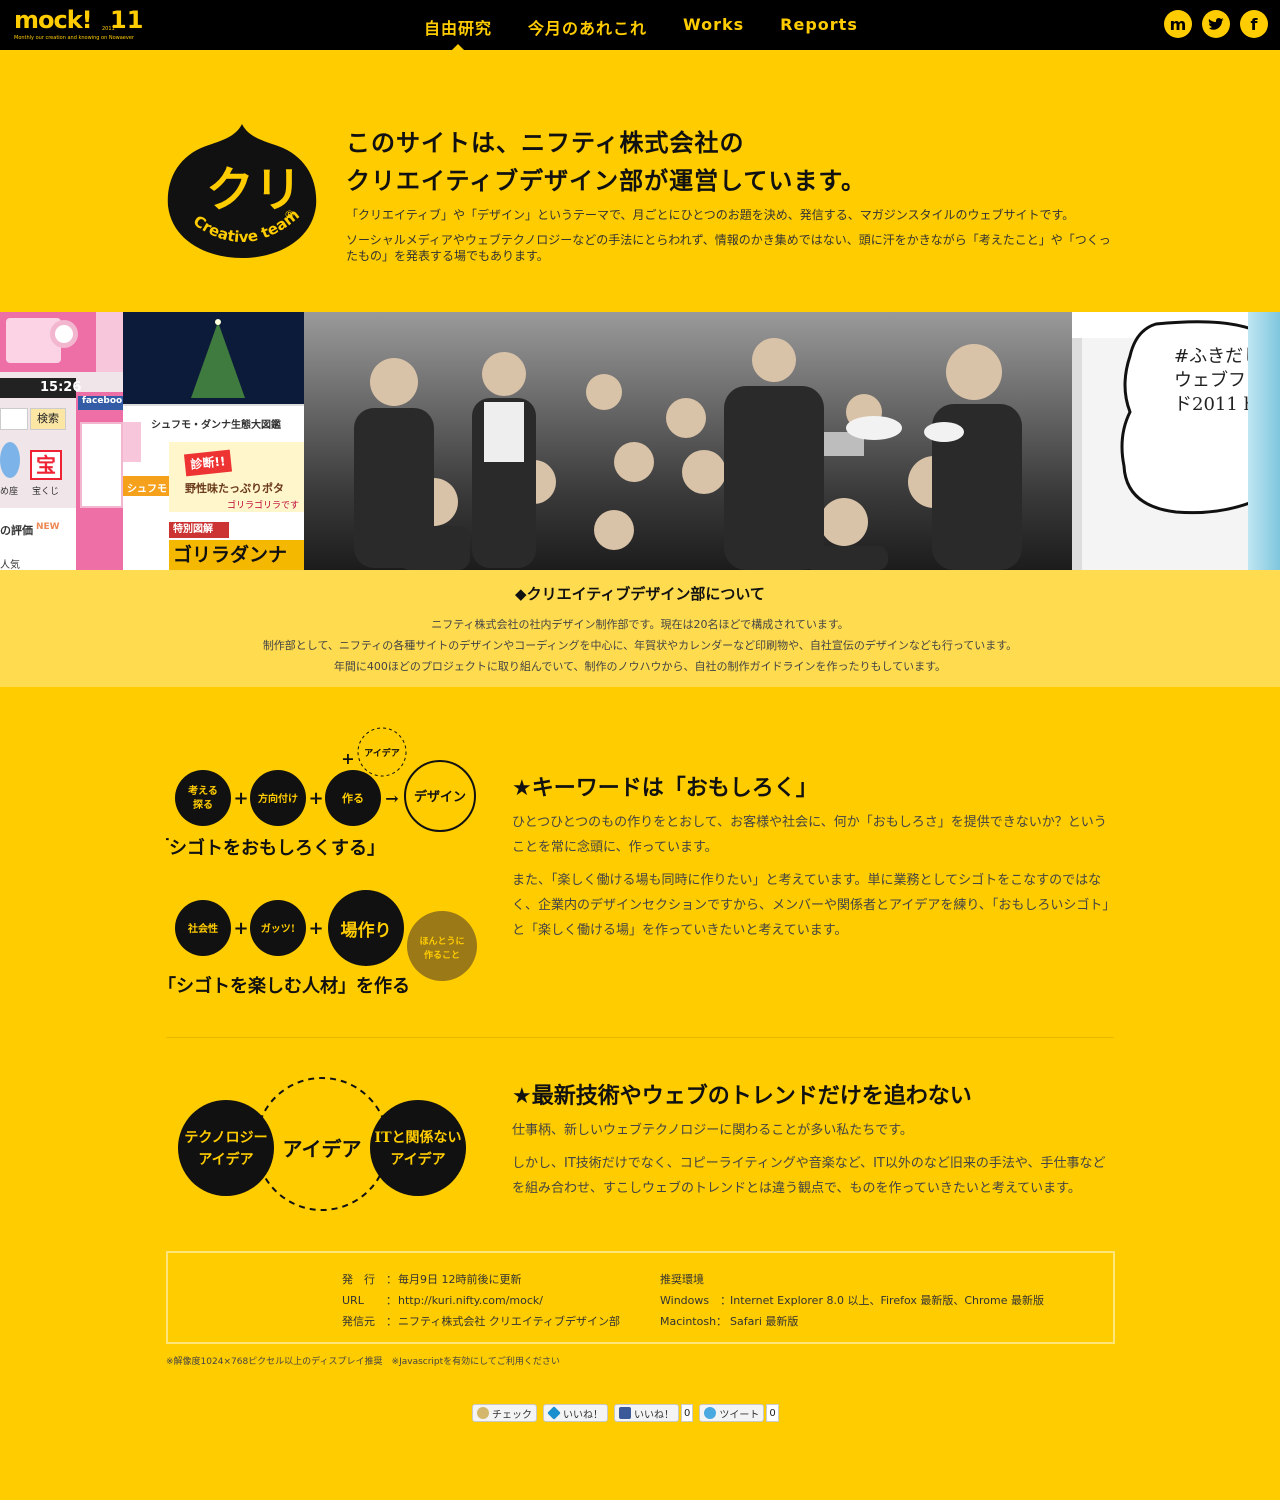 The width and height of the screenshot is (1280, 1500). What do you see at coordinates (278, 798) in the screenshot?
I see `diagram-node: 方向付け` at bounding box center [278, 798].